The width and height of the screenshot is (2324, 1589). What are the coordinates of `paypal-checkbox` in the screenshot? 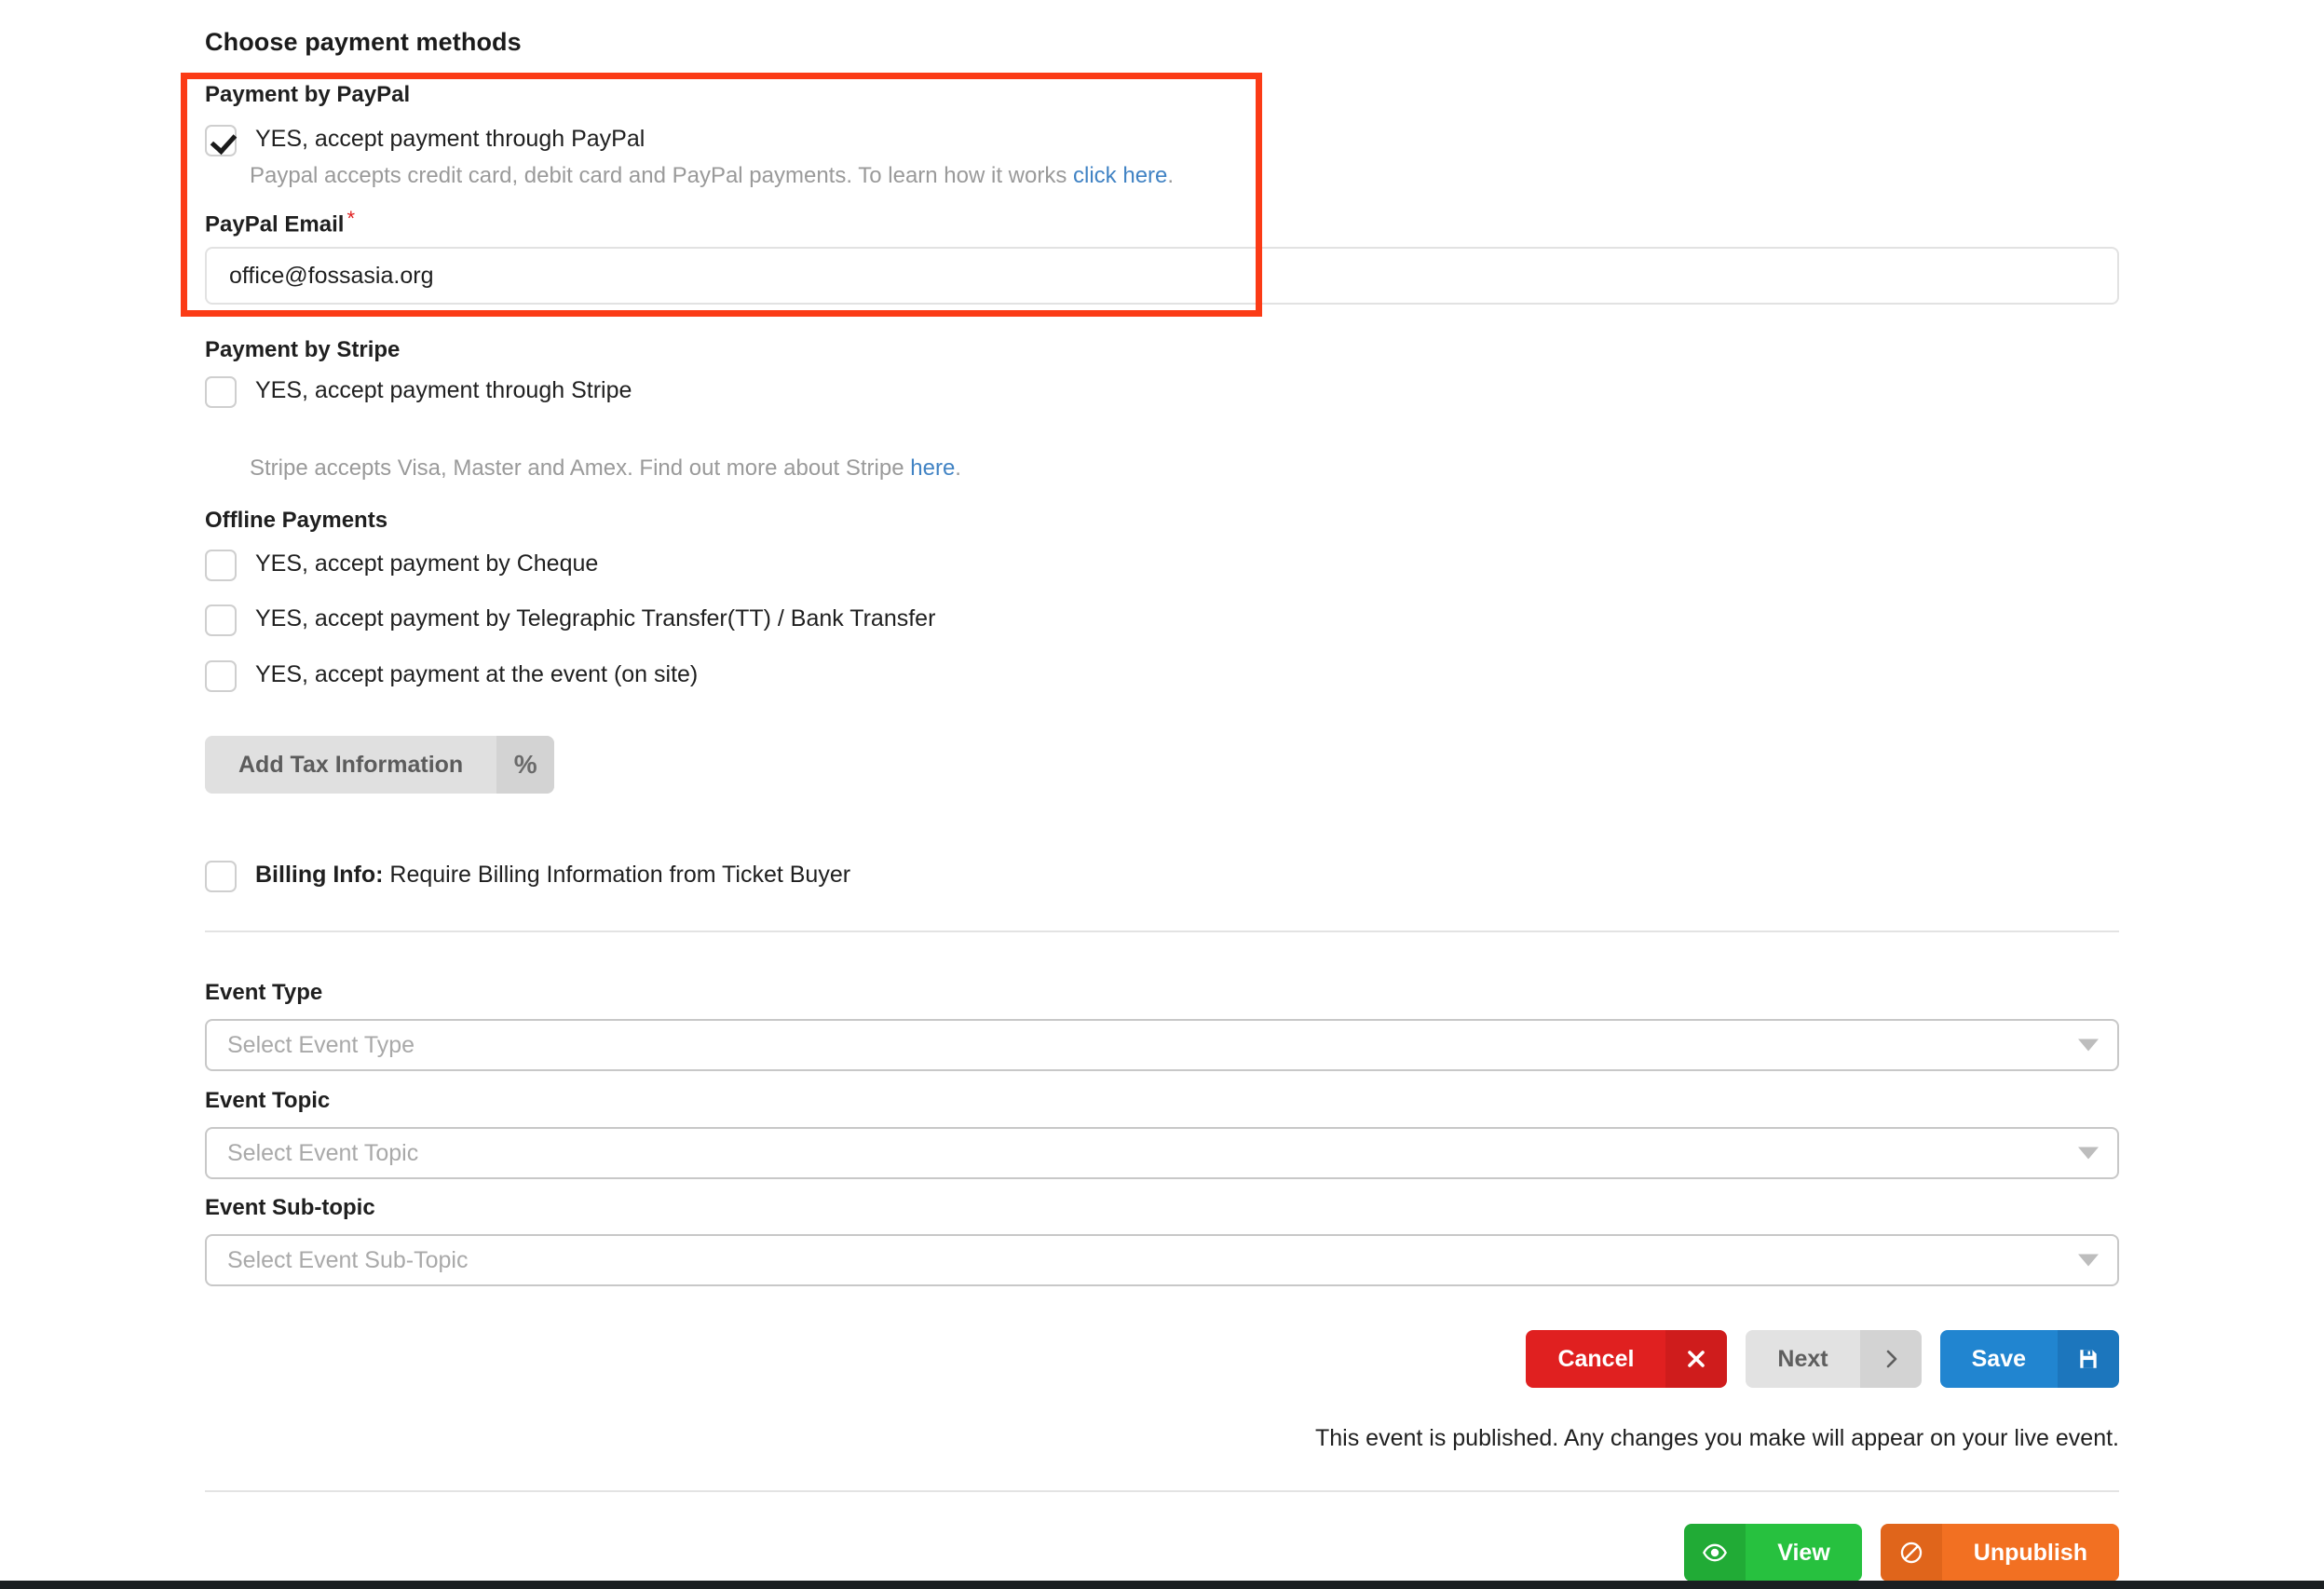 It's located at (221, 141).